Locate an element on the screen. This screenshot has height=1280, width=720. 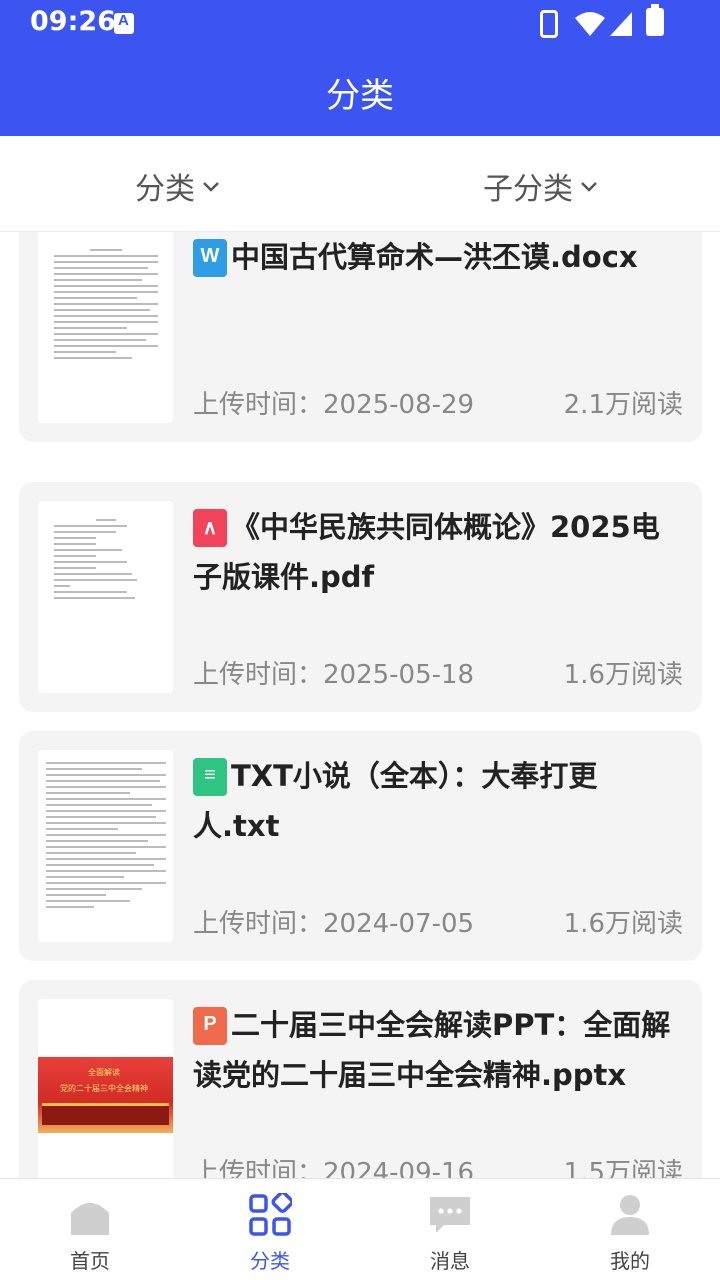
page-title: 分类 is located at coordinates (360, 96).